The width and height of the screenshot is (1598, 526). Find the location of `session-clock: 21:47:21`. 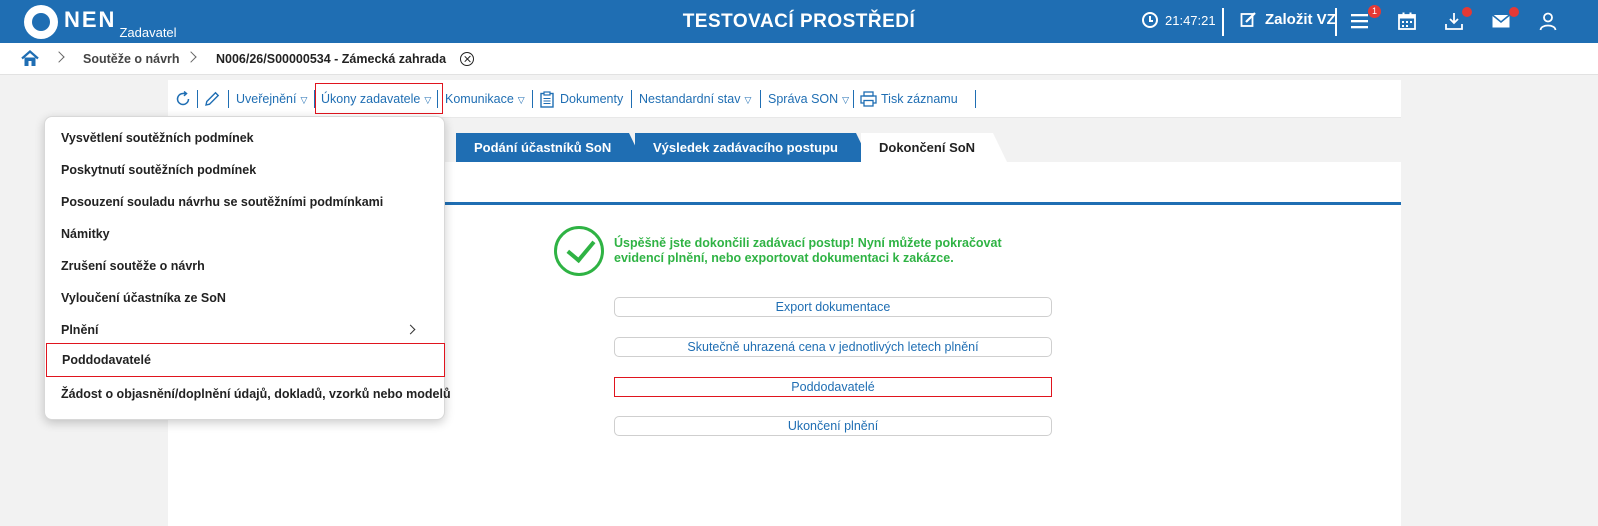

session-clock: 21:47:21 is located at coordinates (1179, 20).